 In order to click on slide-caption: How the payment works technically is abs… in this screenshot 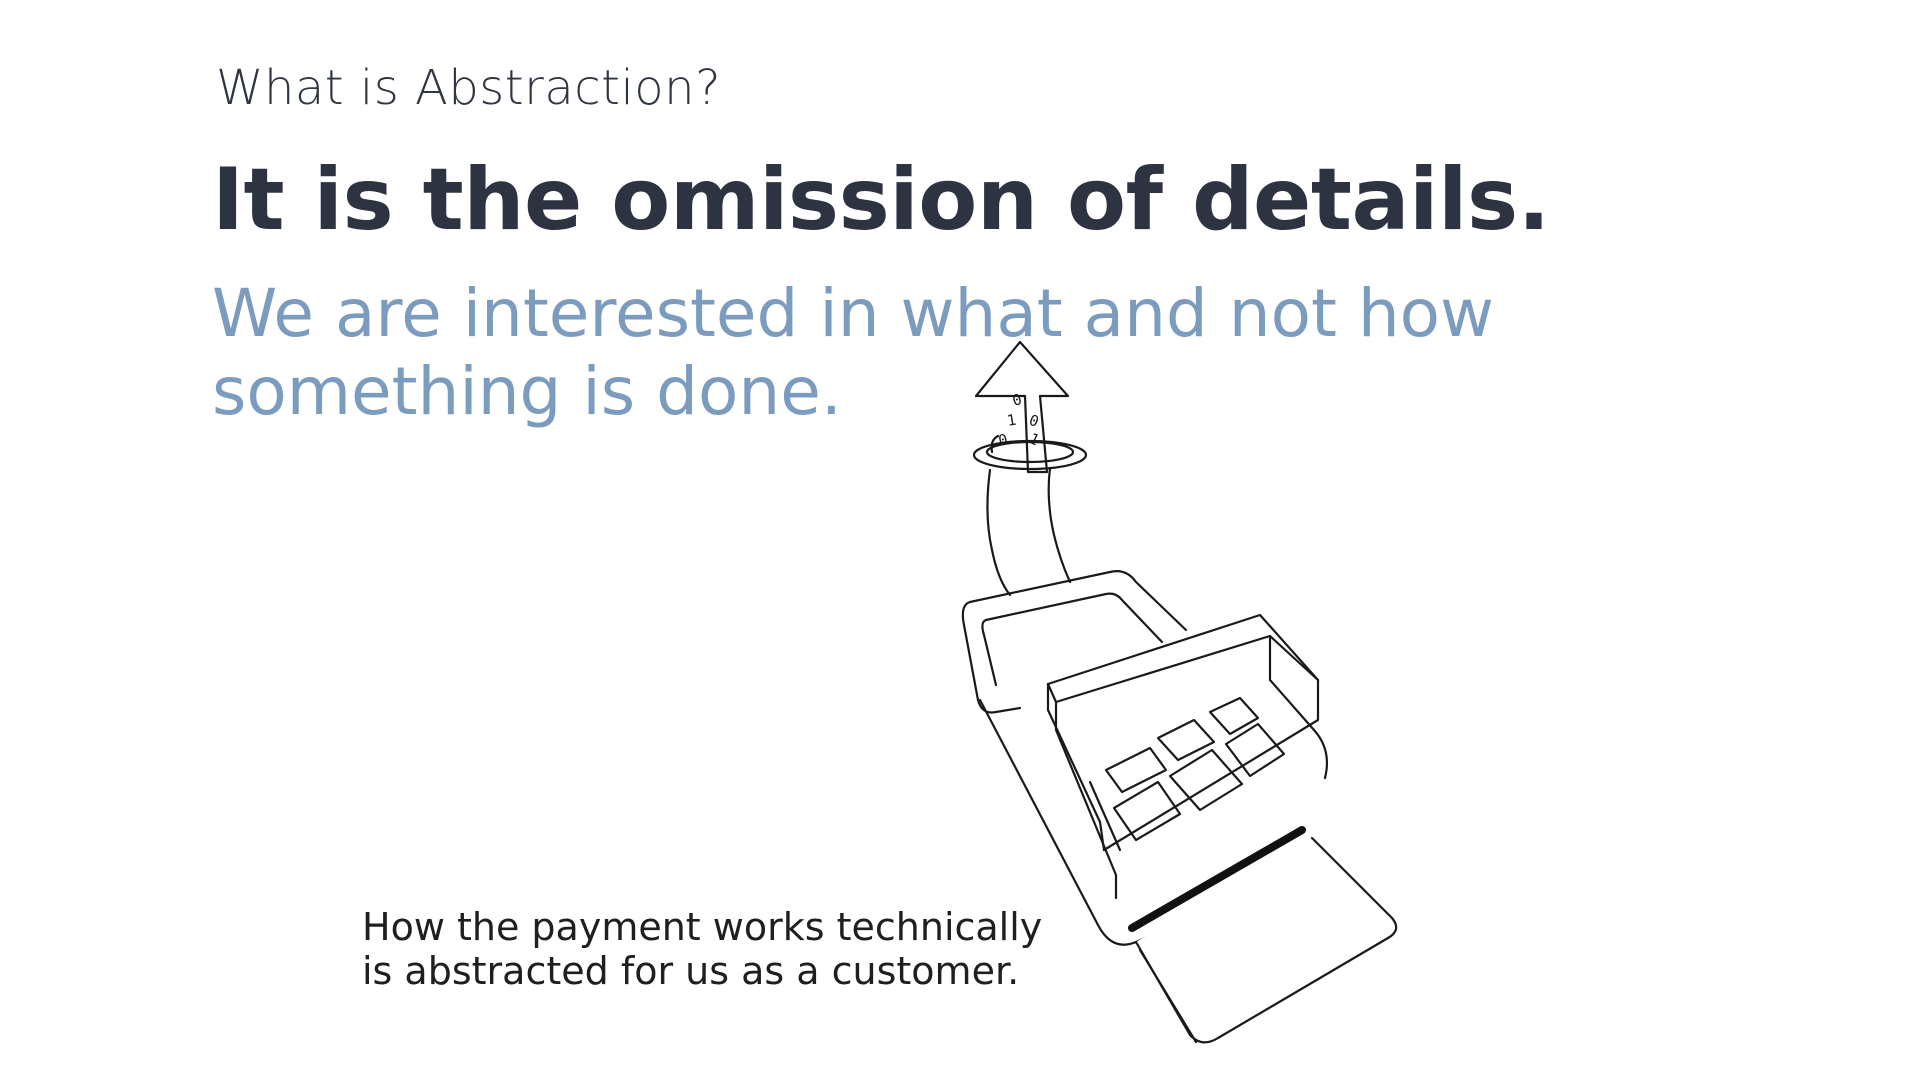, I will do `click(702, 949)`.